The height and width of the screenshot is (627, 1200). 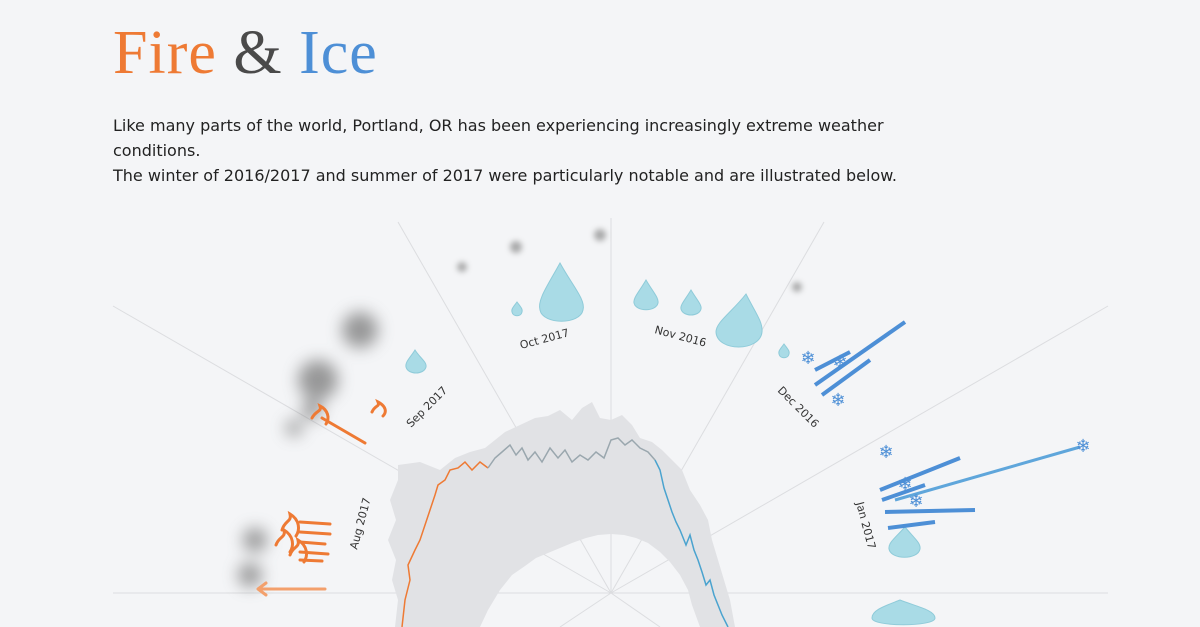 What do you see at coordinates (945, 430) in the screenshot?
I see `snow-markers: ❄ ❄ ❄ ❄ ❄ ❄ ❄` at bounding box center [945, 430].